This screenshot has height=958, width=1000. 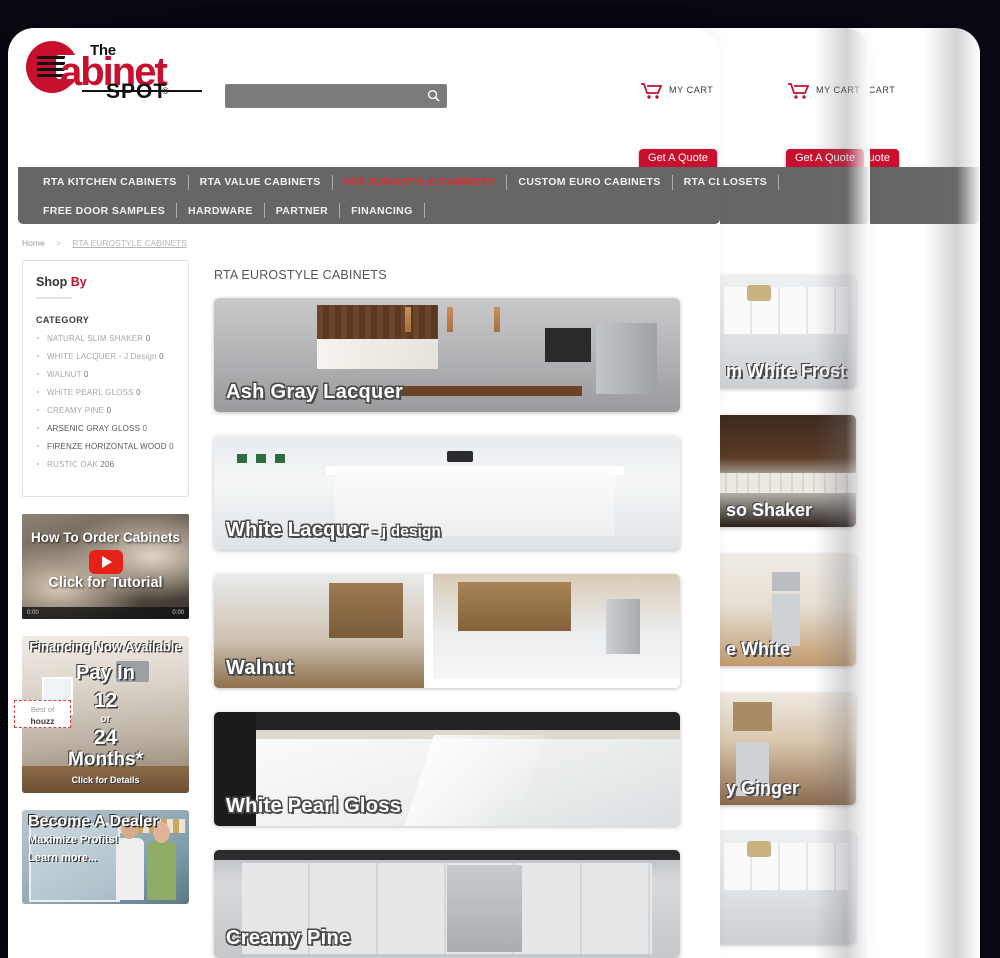 I want to click on video-controls-bar: 0:00 0:00, so click(x=105, y=613).